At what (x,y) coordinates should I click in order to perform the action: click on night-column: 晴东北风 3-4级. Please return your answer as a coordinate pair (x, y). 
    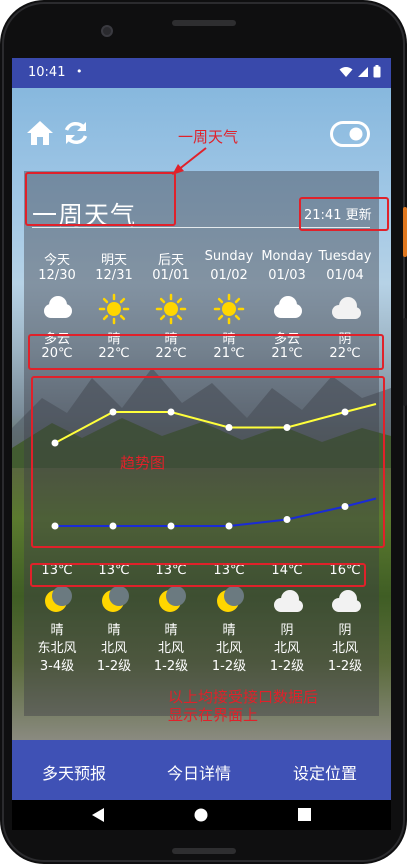
    Looking at the image, I should click on (57, 630).